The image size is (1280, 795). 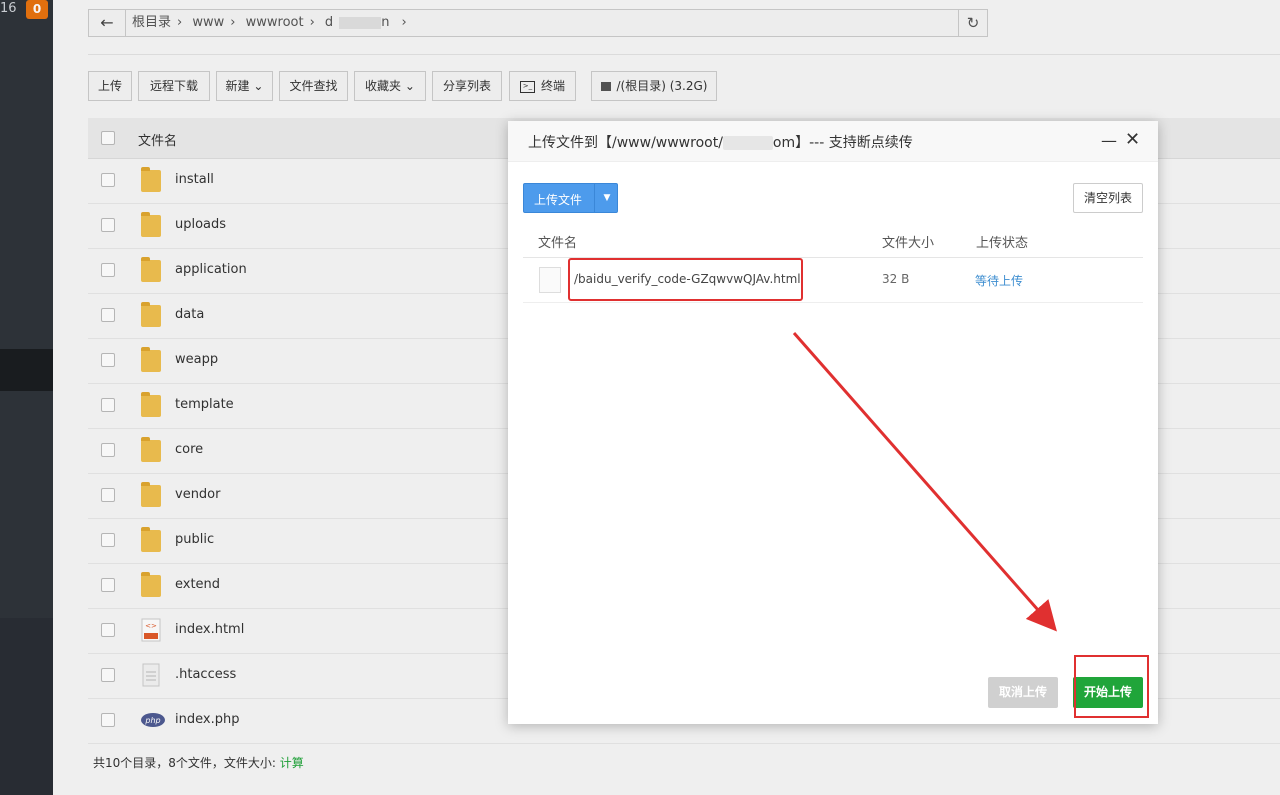 I want to click on file-name: weapp, so click(x=196, y=359).